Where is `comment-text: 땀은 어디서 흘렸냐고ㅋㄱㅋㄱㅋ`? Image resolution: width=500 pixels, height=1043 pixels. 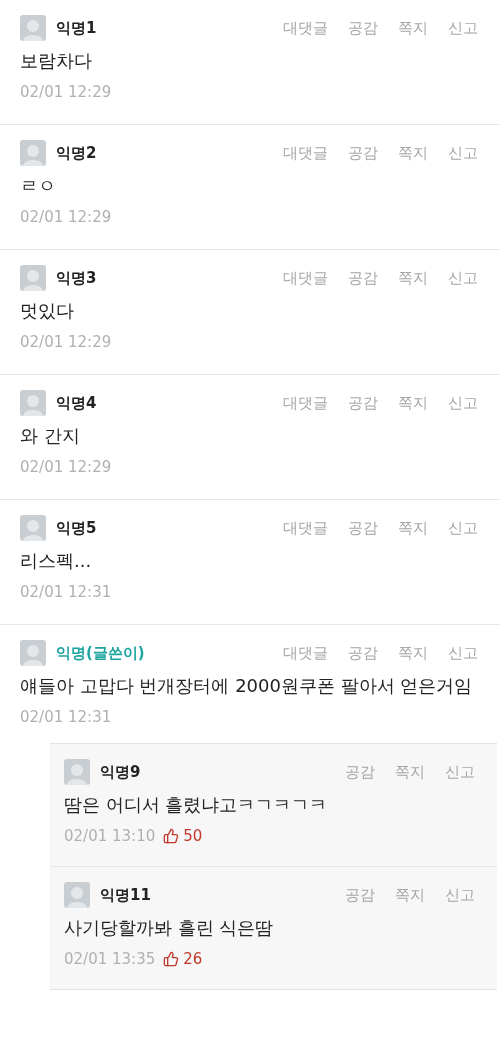 comment-text: 땀은 어디서 흘렸냐고ㅋㄱㅋㄱㅋ is located at coordinates (196, 805).